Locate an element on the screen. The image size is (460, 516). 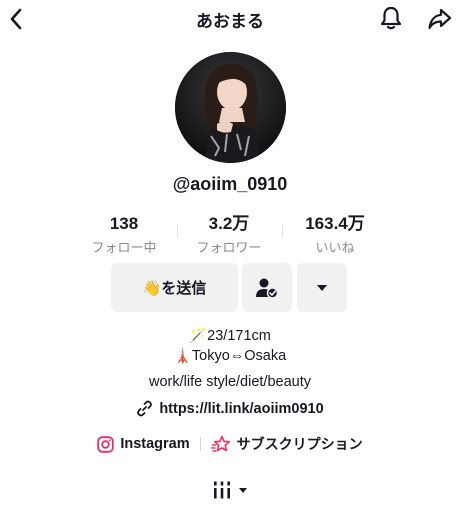
bell-icon is located at coordinates (391, 18).